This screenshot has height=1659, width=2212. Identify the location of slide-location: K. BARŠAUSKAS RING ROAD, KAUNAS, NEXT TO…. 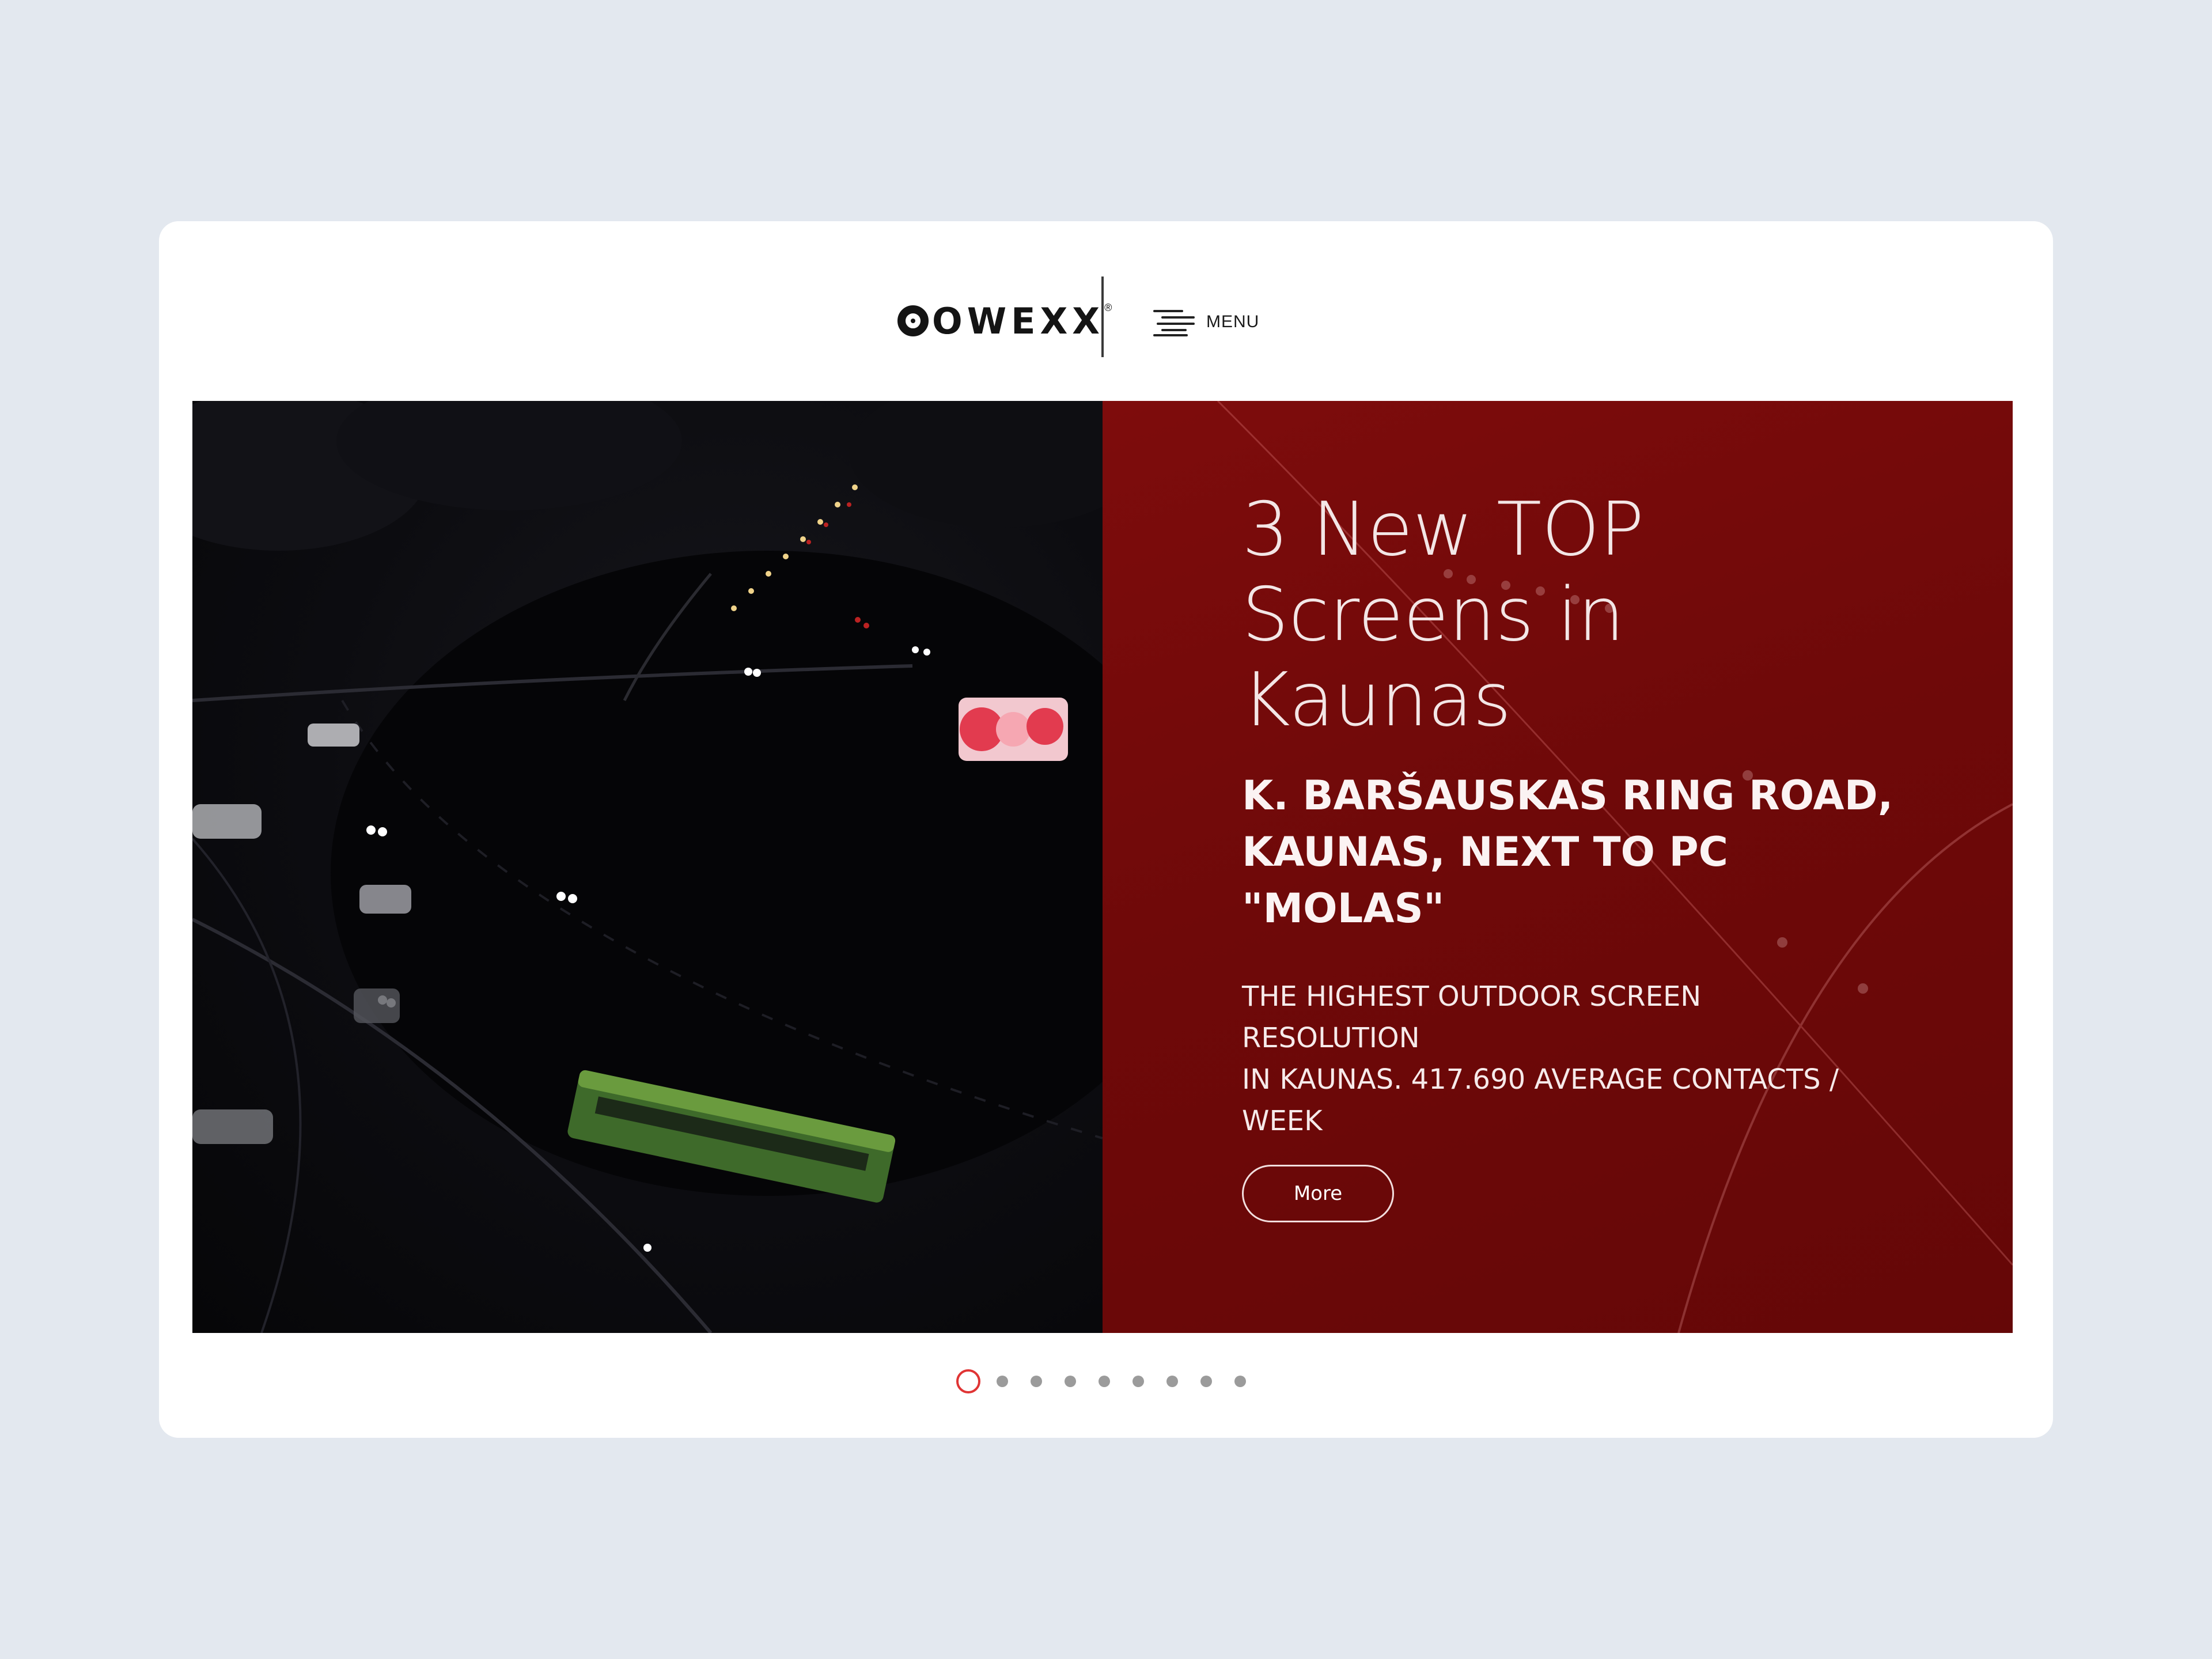
(1570, 852).